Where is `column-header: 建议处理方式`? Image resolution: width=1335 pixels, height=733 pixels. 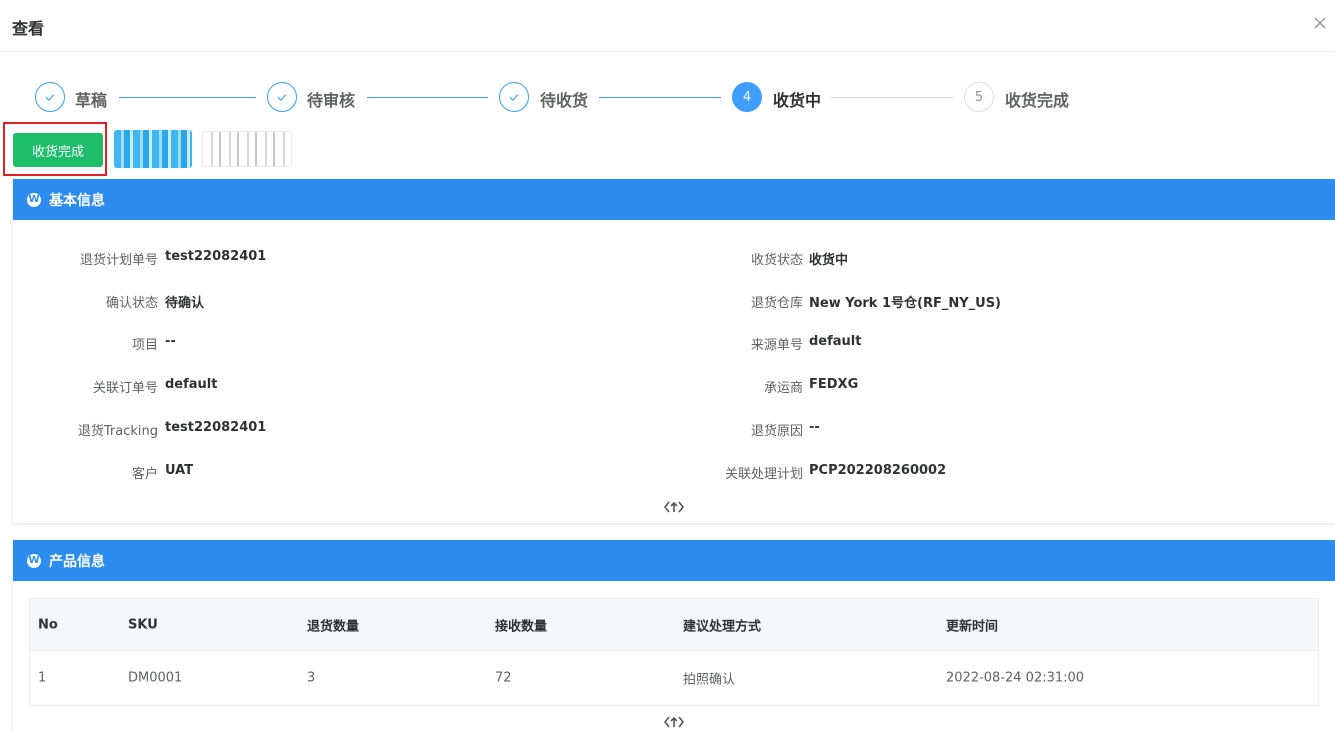
column-header: 建议处理方式 is located at coordinates (722, 626).